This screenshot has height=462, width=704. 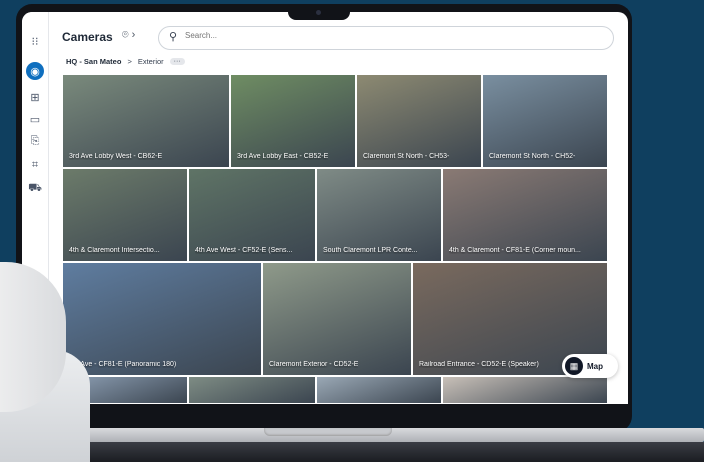 What do you see at coordinates (59, 362) in the screenshot?
I see `dome-camera-product` at bounding box center [59, 362].